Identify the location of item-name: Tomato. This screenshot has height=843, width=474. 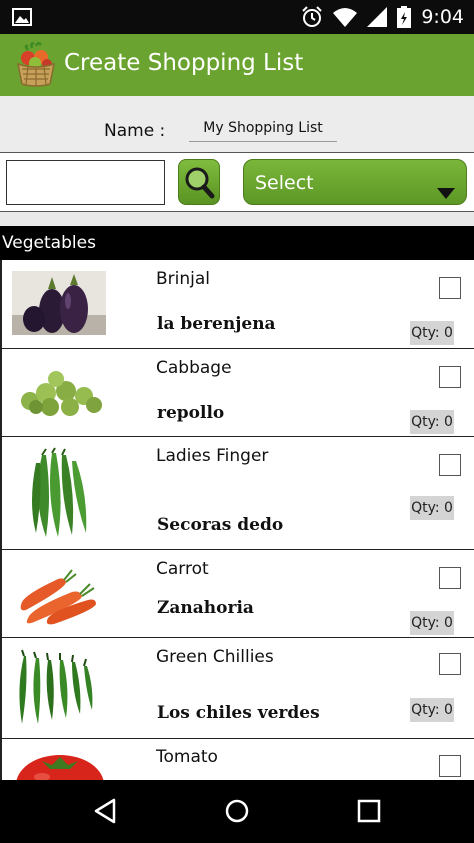
(187, 757).